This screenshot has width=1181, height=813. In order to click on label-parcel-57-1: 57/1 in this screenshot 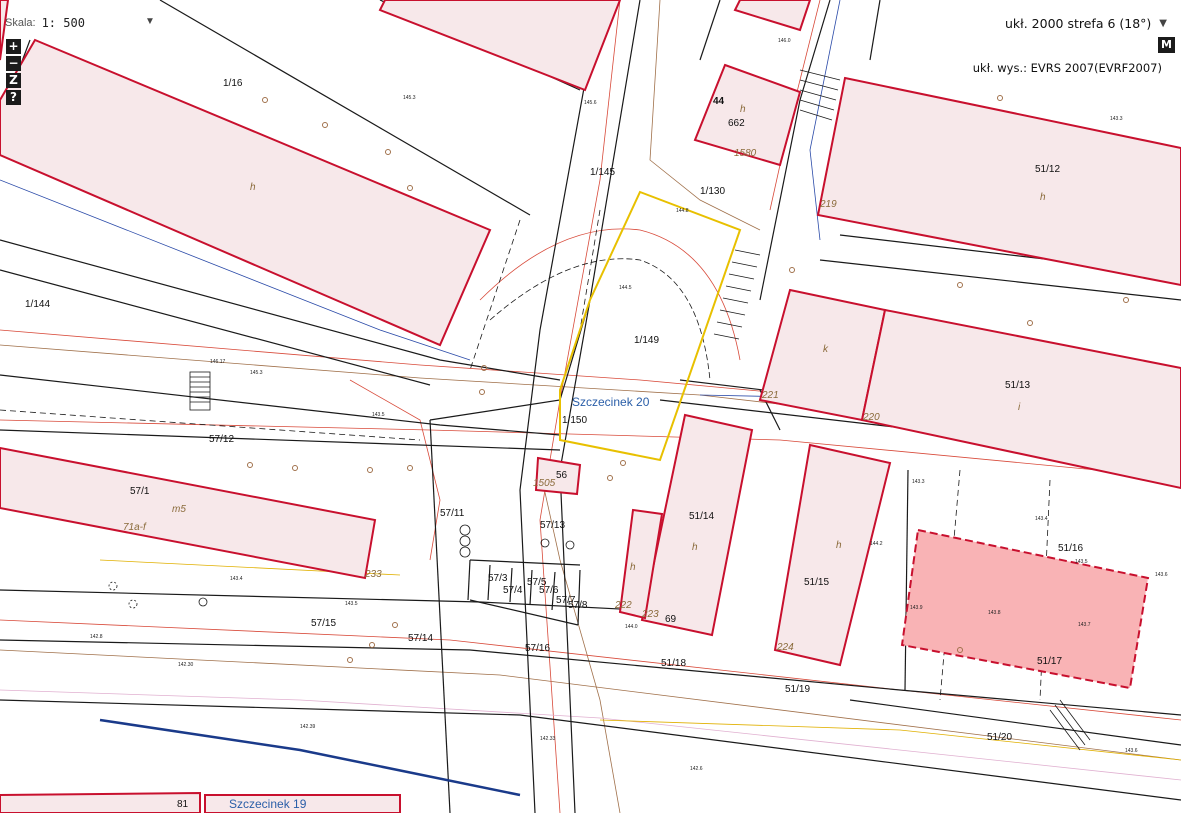, I will do `click(140, 491)`.